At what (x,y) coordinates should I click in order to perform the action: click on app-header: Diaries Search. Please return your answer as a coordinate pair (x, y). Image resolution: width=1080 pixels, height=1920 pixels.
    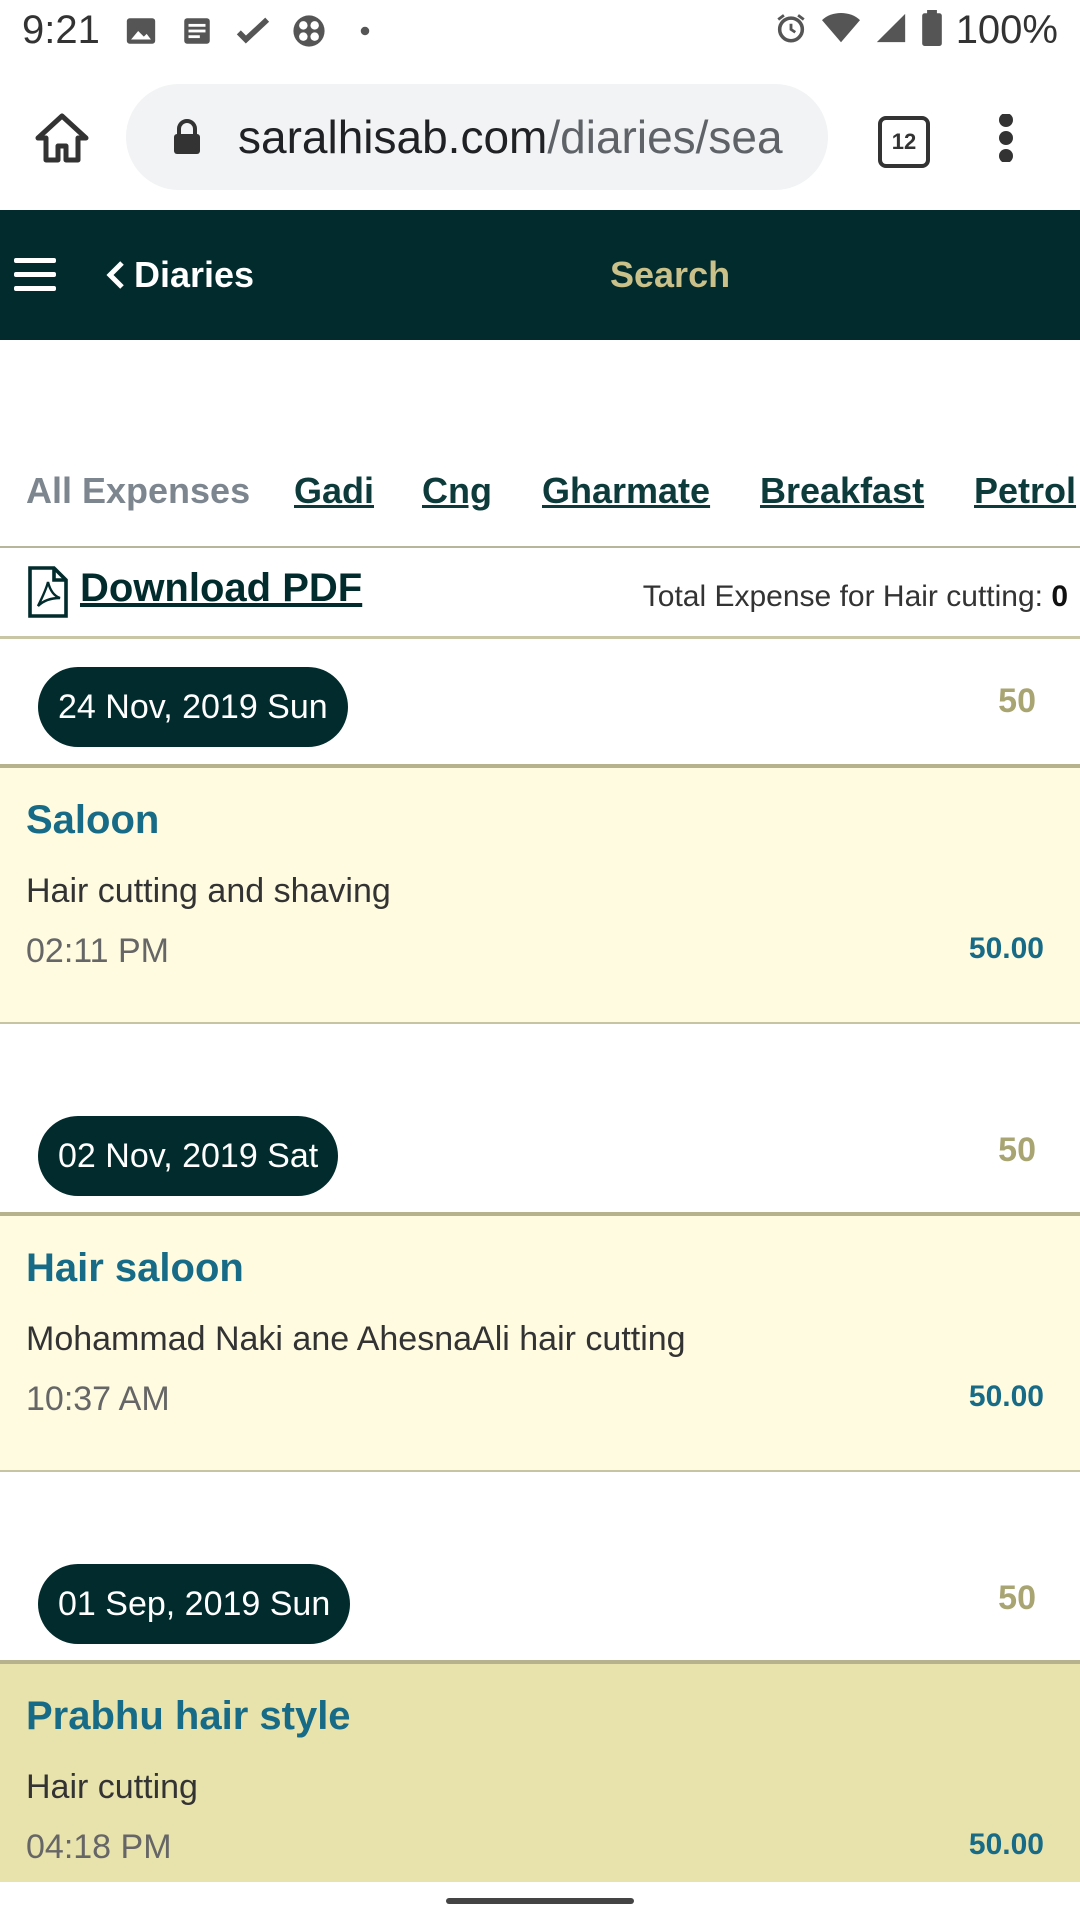
    Looking at the image, I should click on (540, 275).